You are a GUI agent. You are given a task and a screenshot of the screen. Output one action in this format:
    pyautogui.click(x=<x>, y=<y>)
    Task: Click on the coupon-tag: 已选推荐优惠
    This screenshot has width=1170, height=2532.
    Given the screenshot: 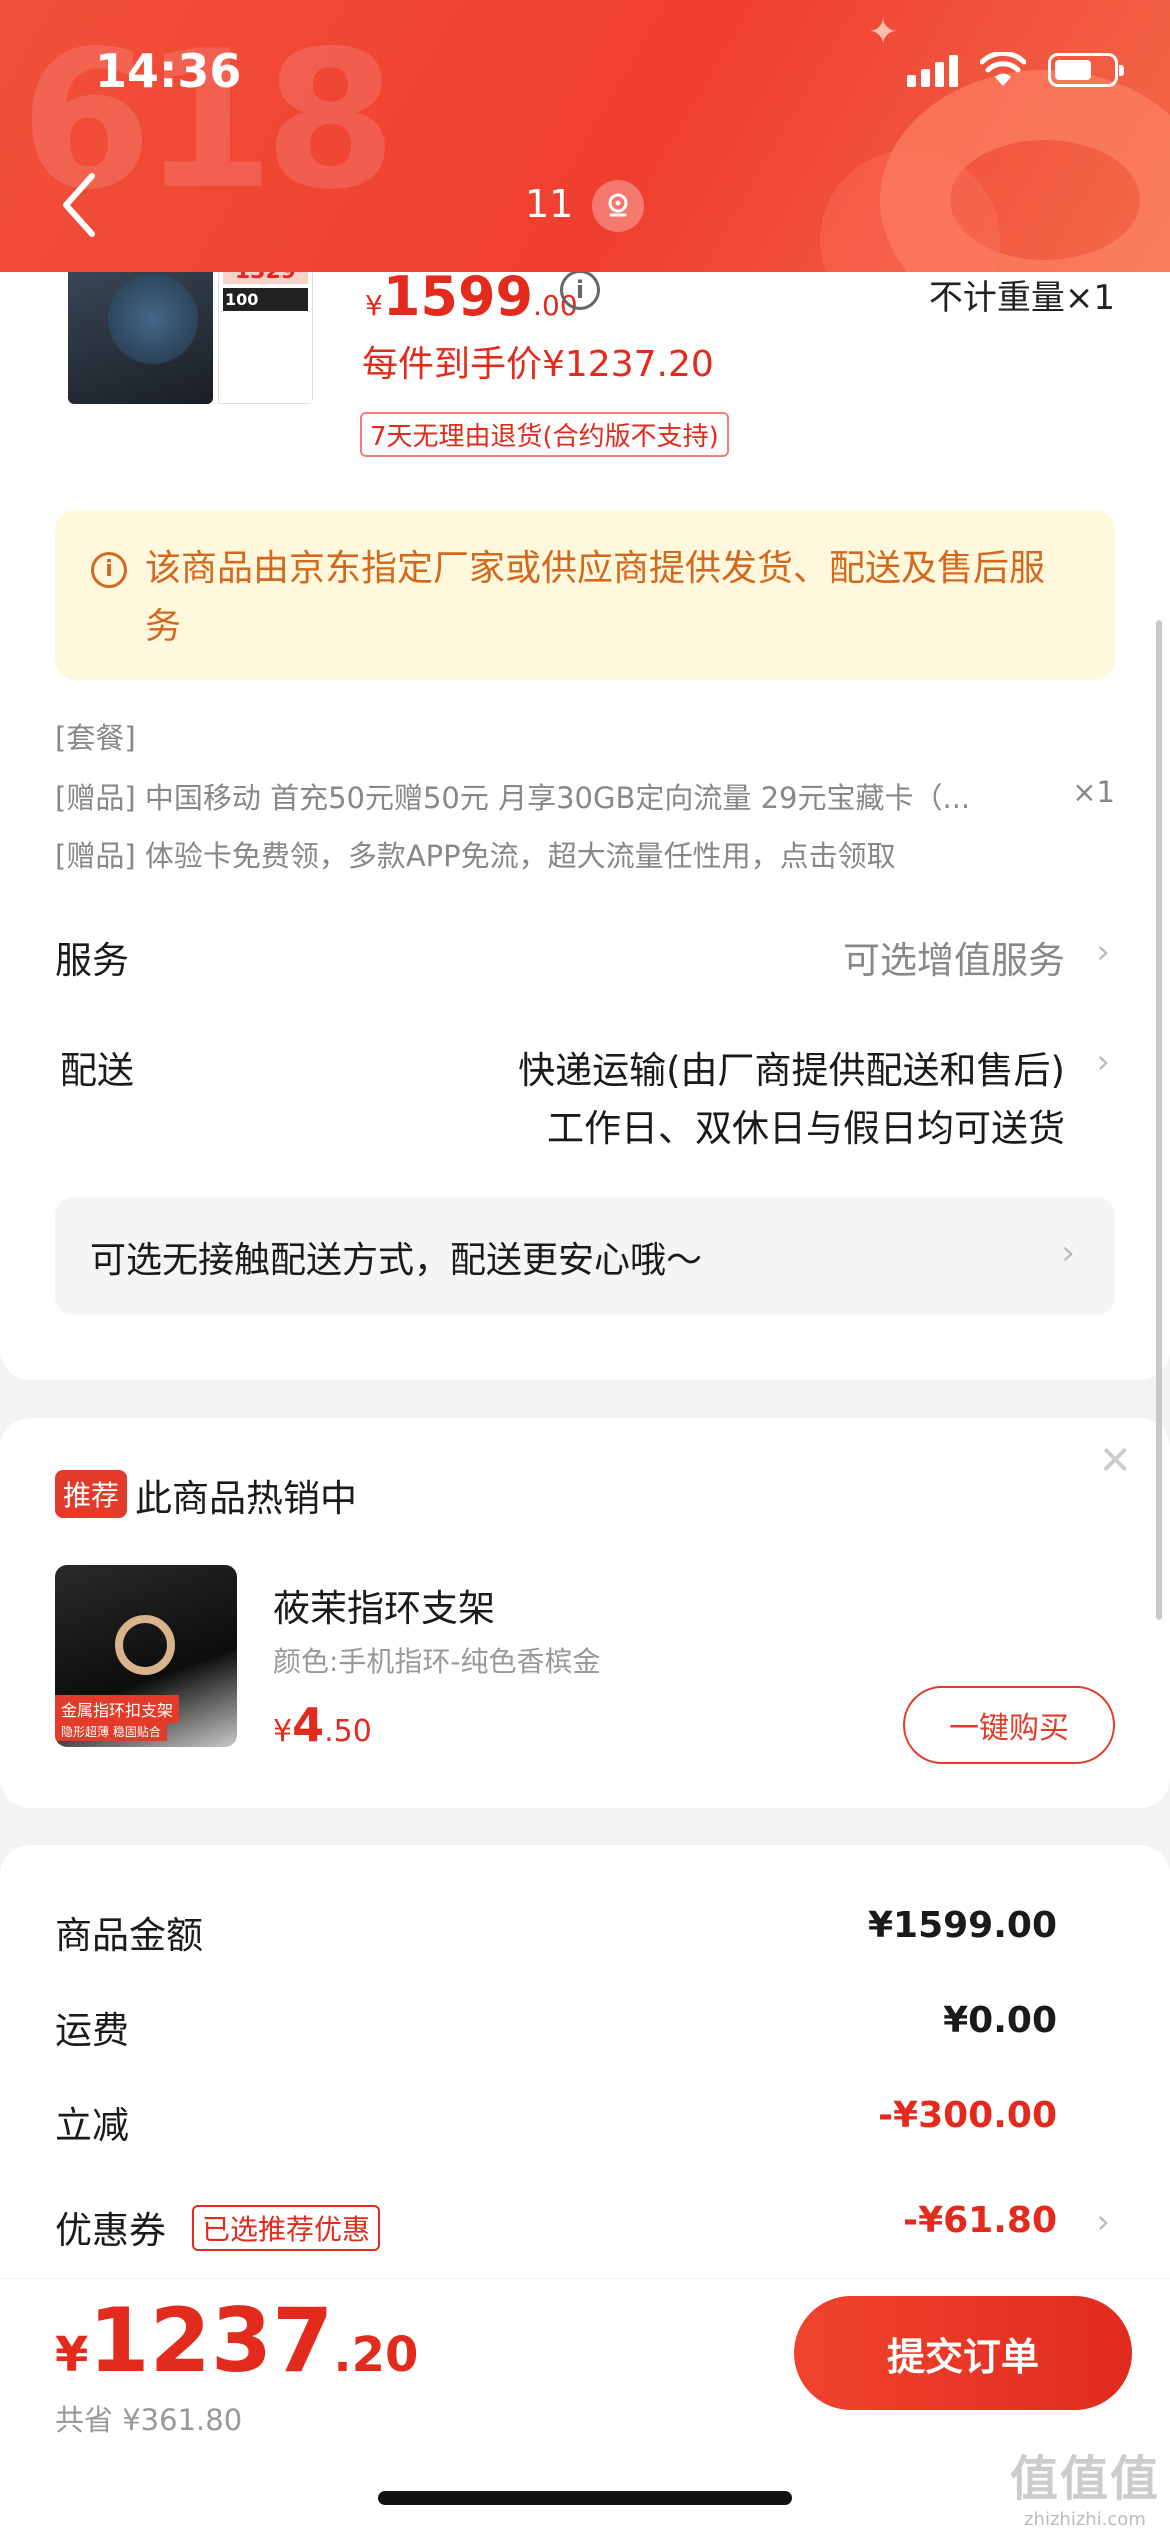 What is the action you would take?
    pyautogui.click(x=286, y=2228)
    